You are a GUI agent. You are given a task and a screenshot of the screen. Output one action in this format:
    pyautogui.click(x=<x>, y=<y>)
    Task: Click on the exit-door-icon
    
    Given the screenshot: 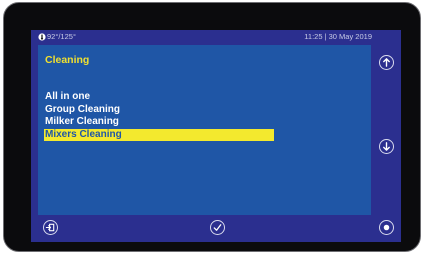 What is the action you would take?
    pyautogui.click(x=50, y=227)
    